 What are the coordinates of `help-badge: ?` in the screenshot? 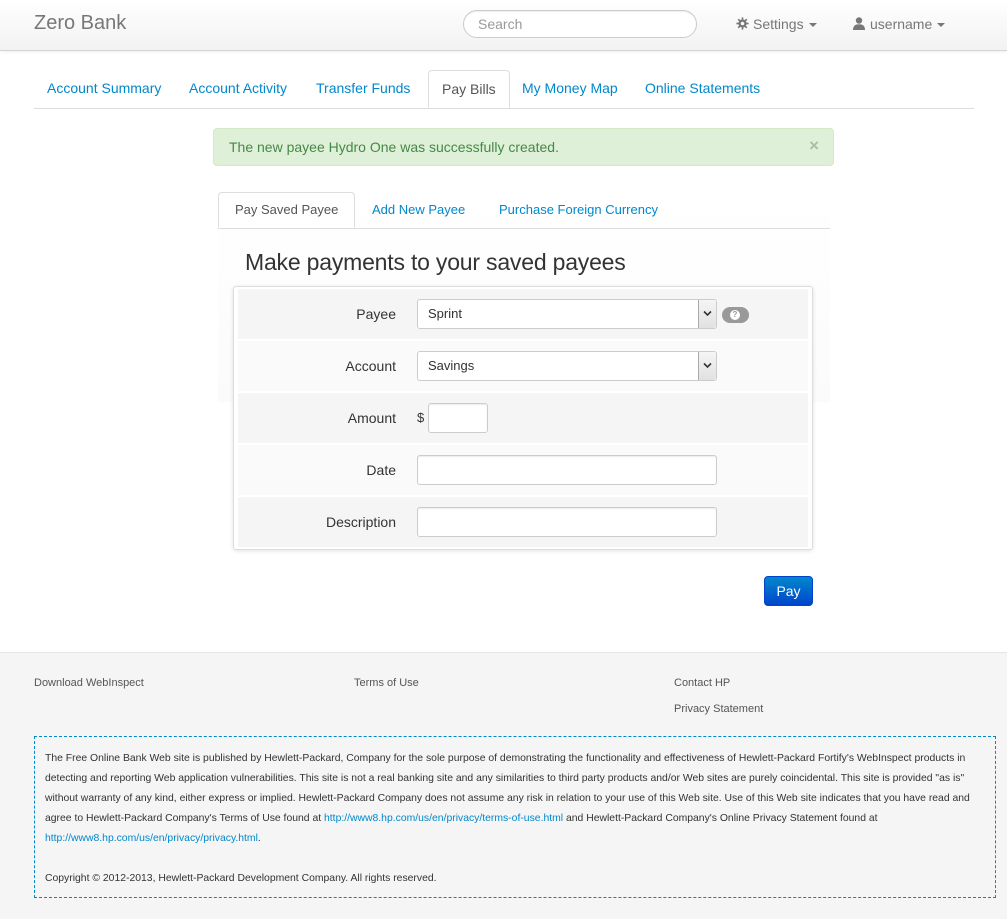 It's located at (735, 315).